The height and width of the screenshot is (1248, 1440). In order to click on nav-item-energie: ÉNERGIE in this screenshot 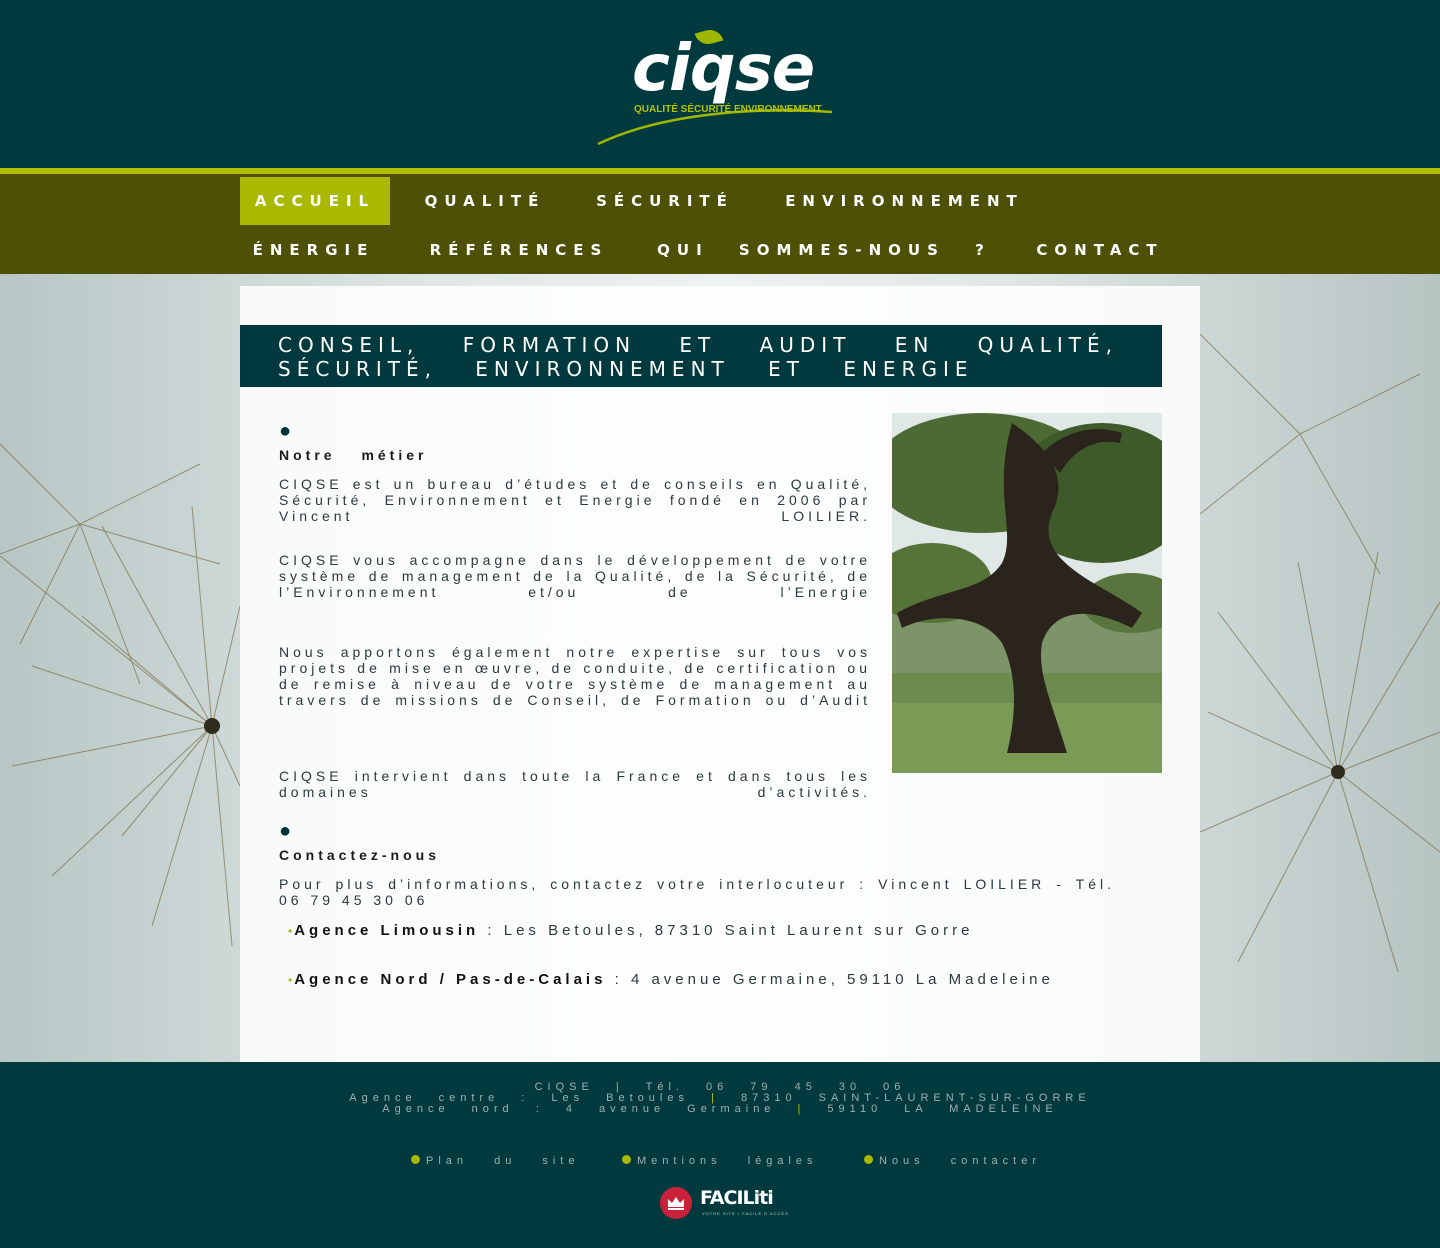, I will do `click(313, 250)`.